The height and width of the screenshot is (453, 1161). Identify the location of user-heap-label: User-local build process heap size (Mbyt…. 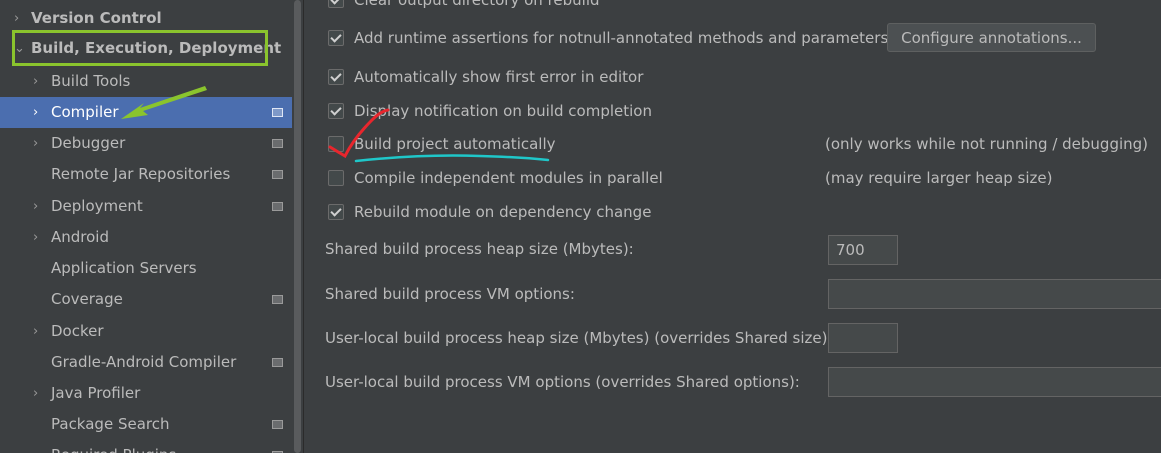
(579, 338).